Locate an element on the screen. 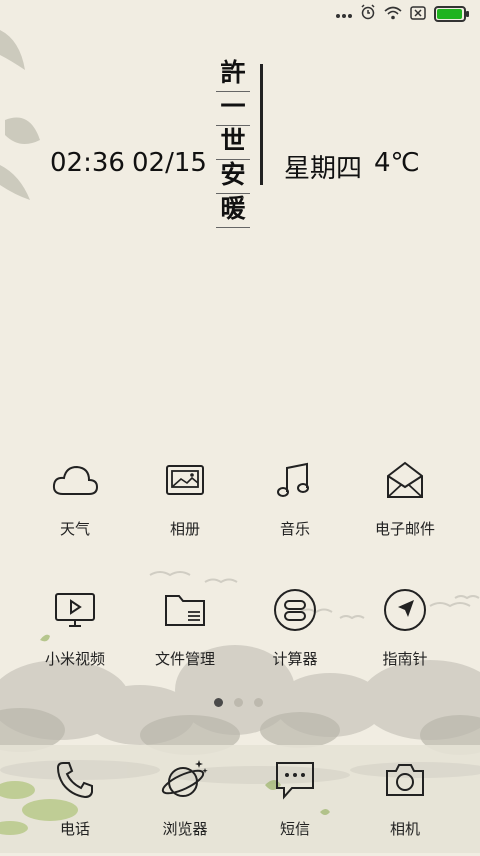  divider-line is located at coordinates (261, 124).